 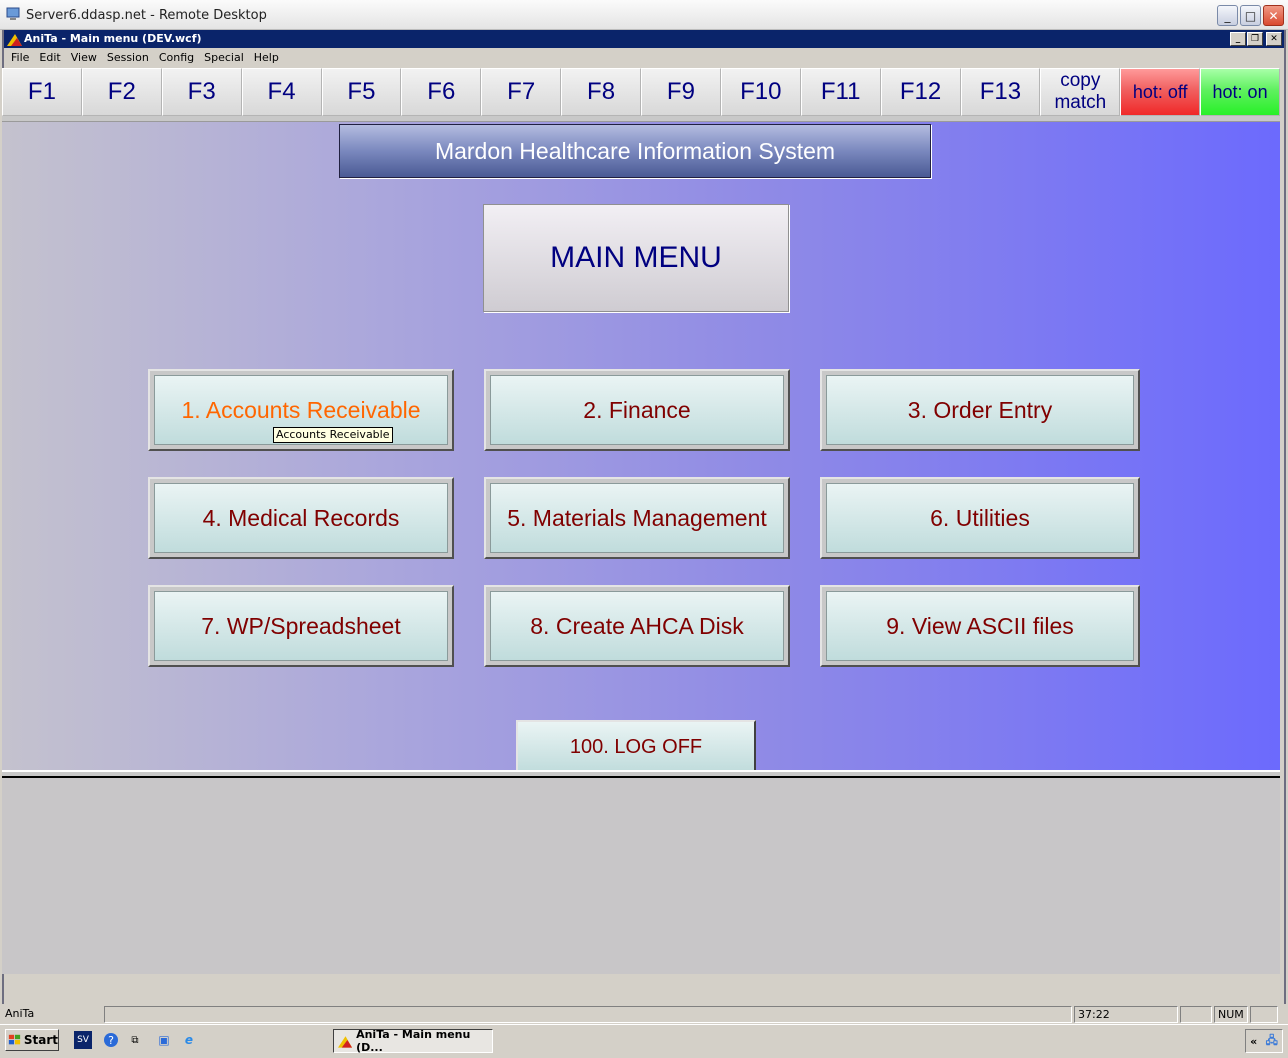 I want to click on rdp-close-button: ✕, so click(x=1273, y=15).